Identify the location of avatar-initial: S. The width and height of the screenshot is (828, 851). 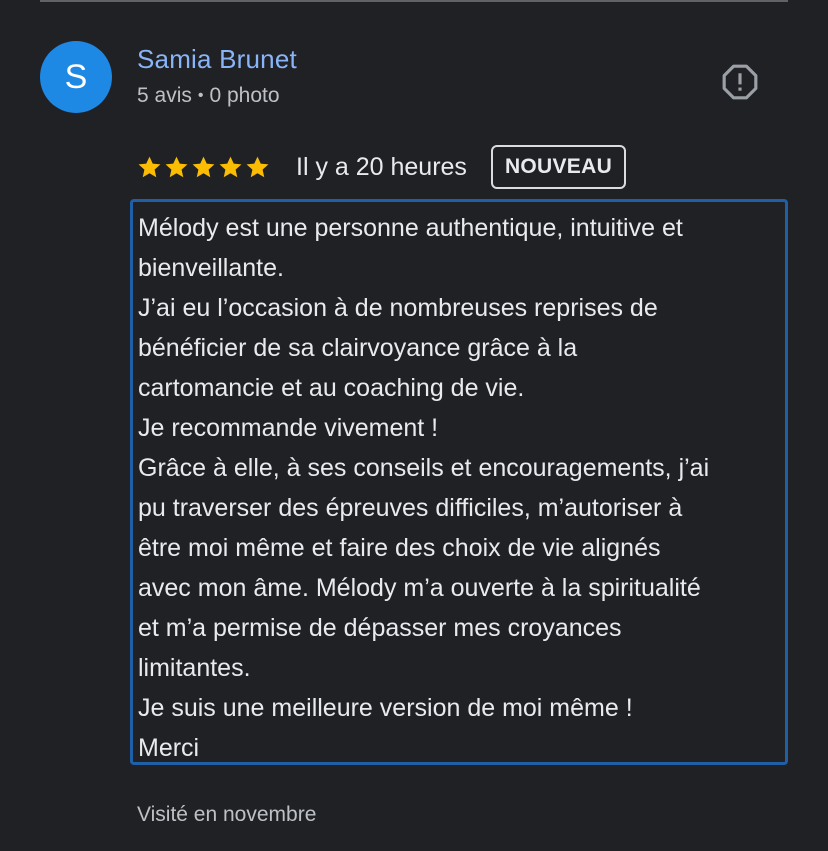
(76, 76).